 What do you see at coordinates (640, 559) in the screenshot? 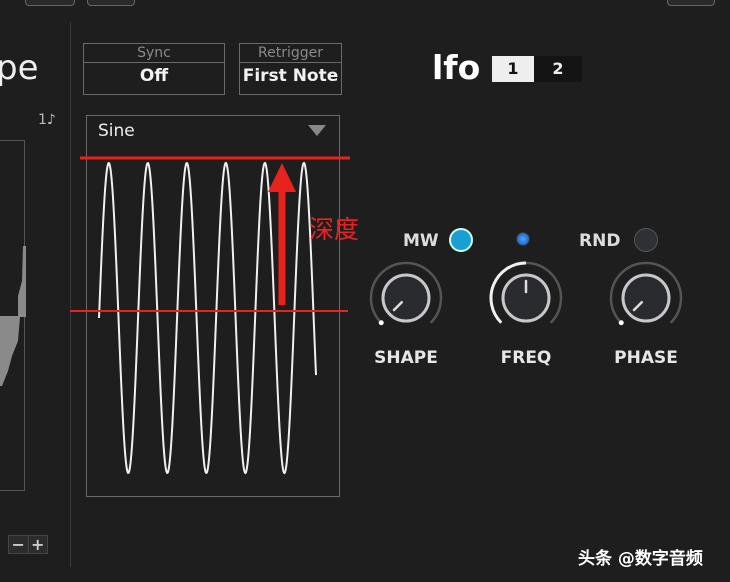
I see `watermark: 头条 @数字音频` at bounding box center [640, 559].